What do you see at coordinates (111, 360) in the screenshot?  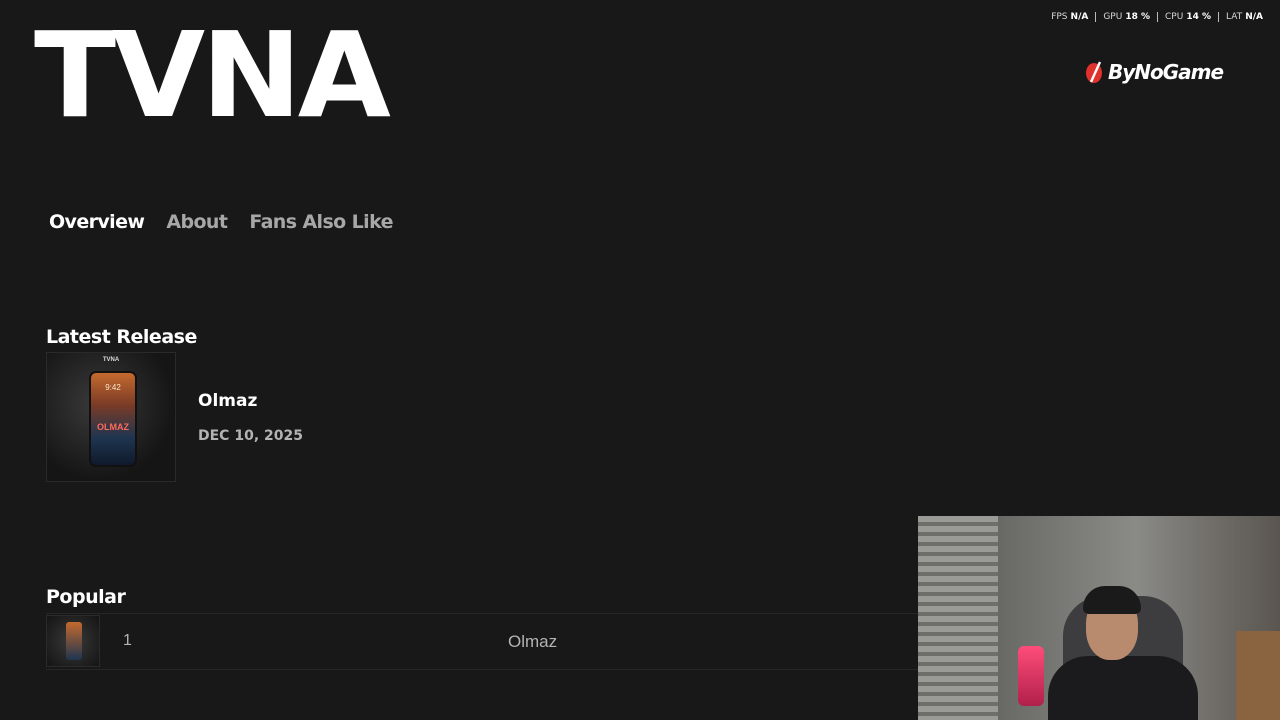 I see `cover-brand-text: TVNA` at bounding box center [111, 360].